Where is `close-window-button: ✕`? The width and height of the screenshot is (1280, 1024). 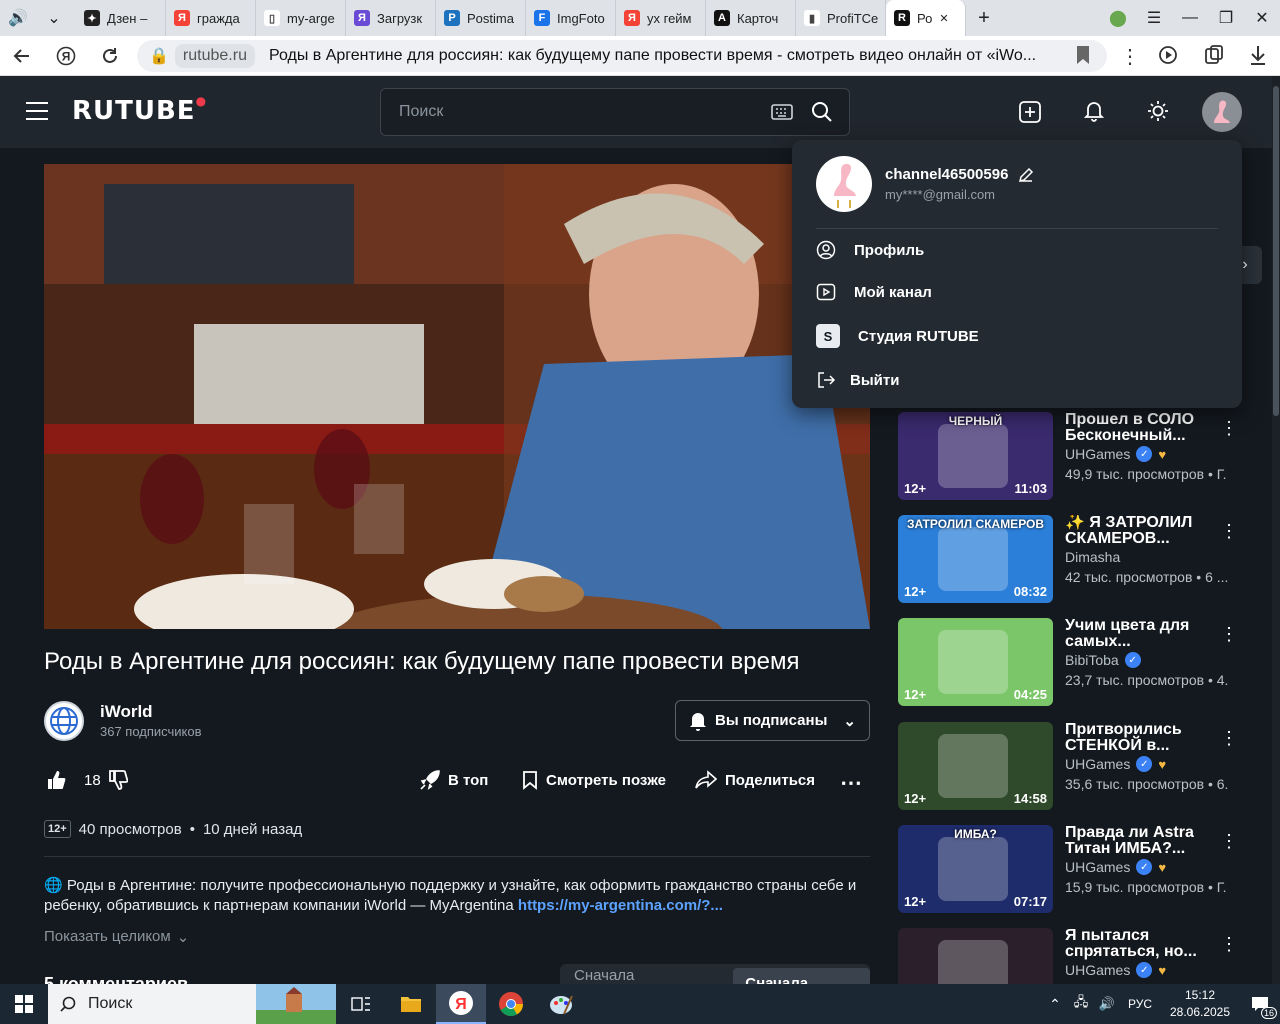 close-window-button: ✕ is located at coordinates (1262, 18).